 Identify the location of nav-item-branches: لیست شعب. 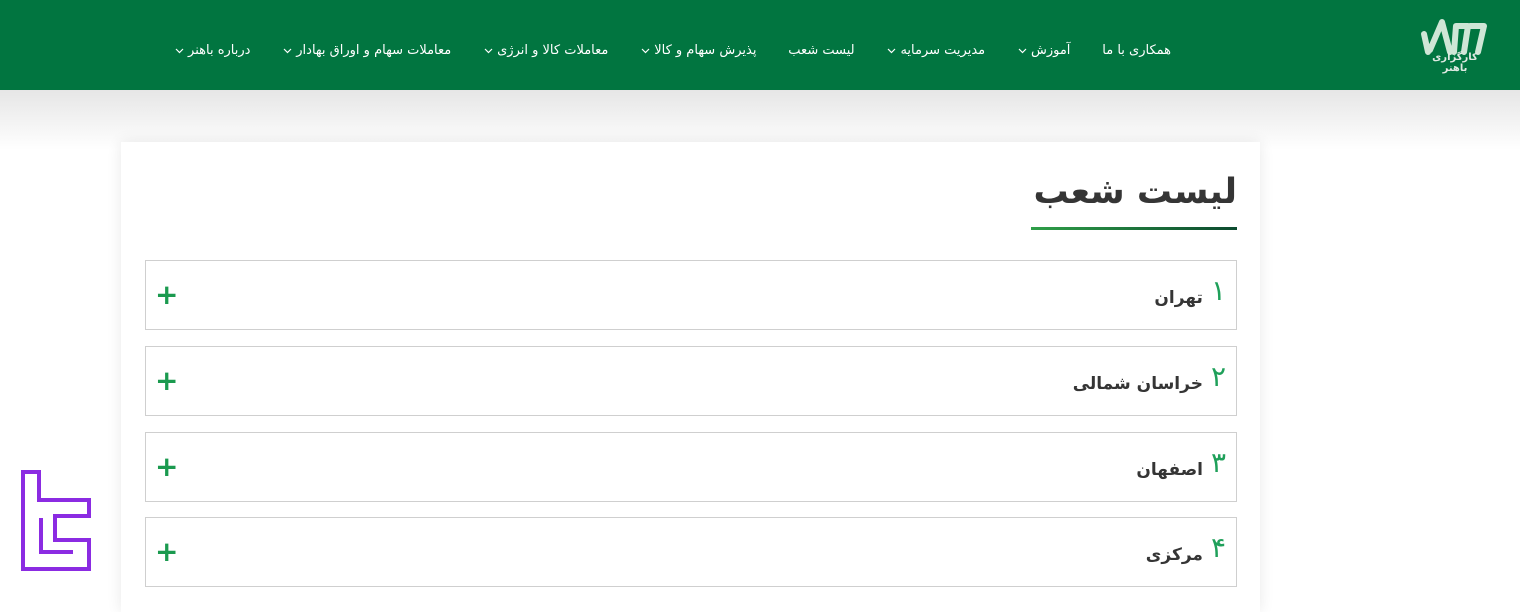
(821, 50).